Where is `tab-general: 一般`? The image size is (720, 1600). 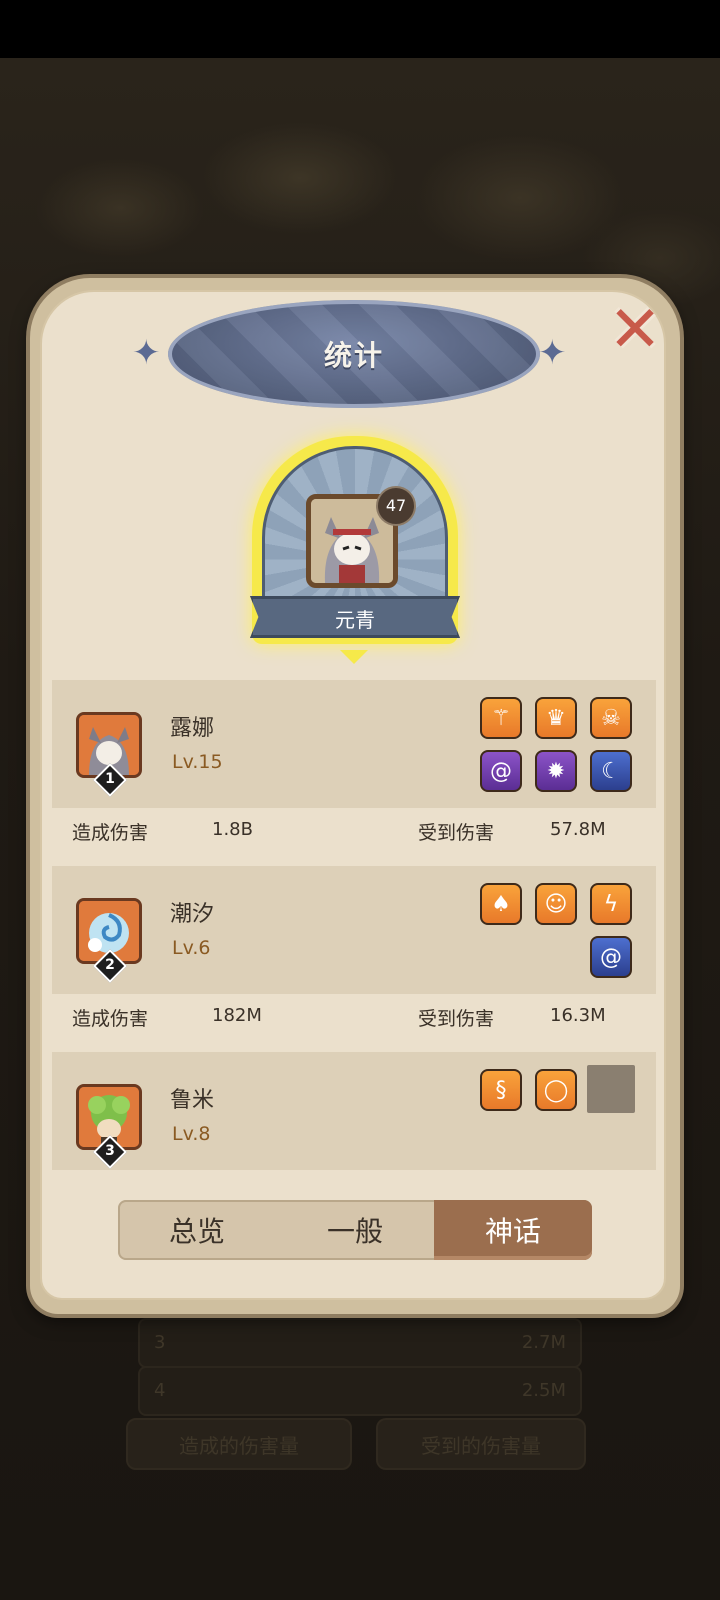
tab-general: 一般 is located at coordinates (355, 1230).